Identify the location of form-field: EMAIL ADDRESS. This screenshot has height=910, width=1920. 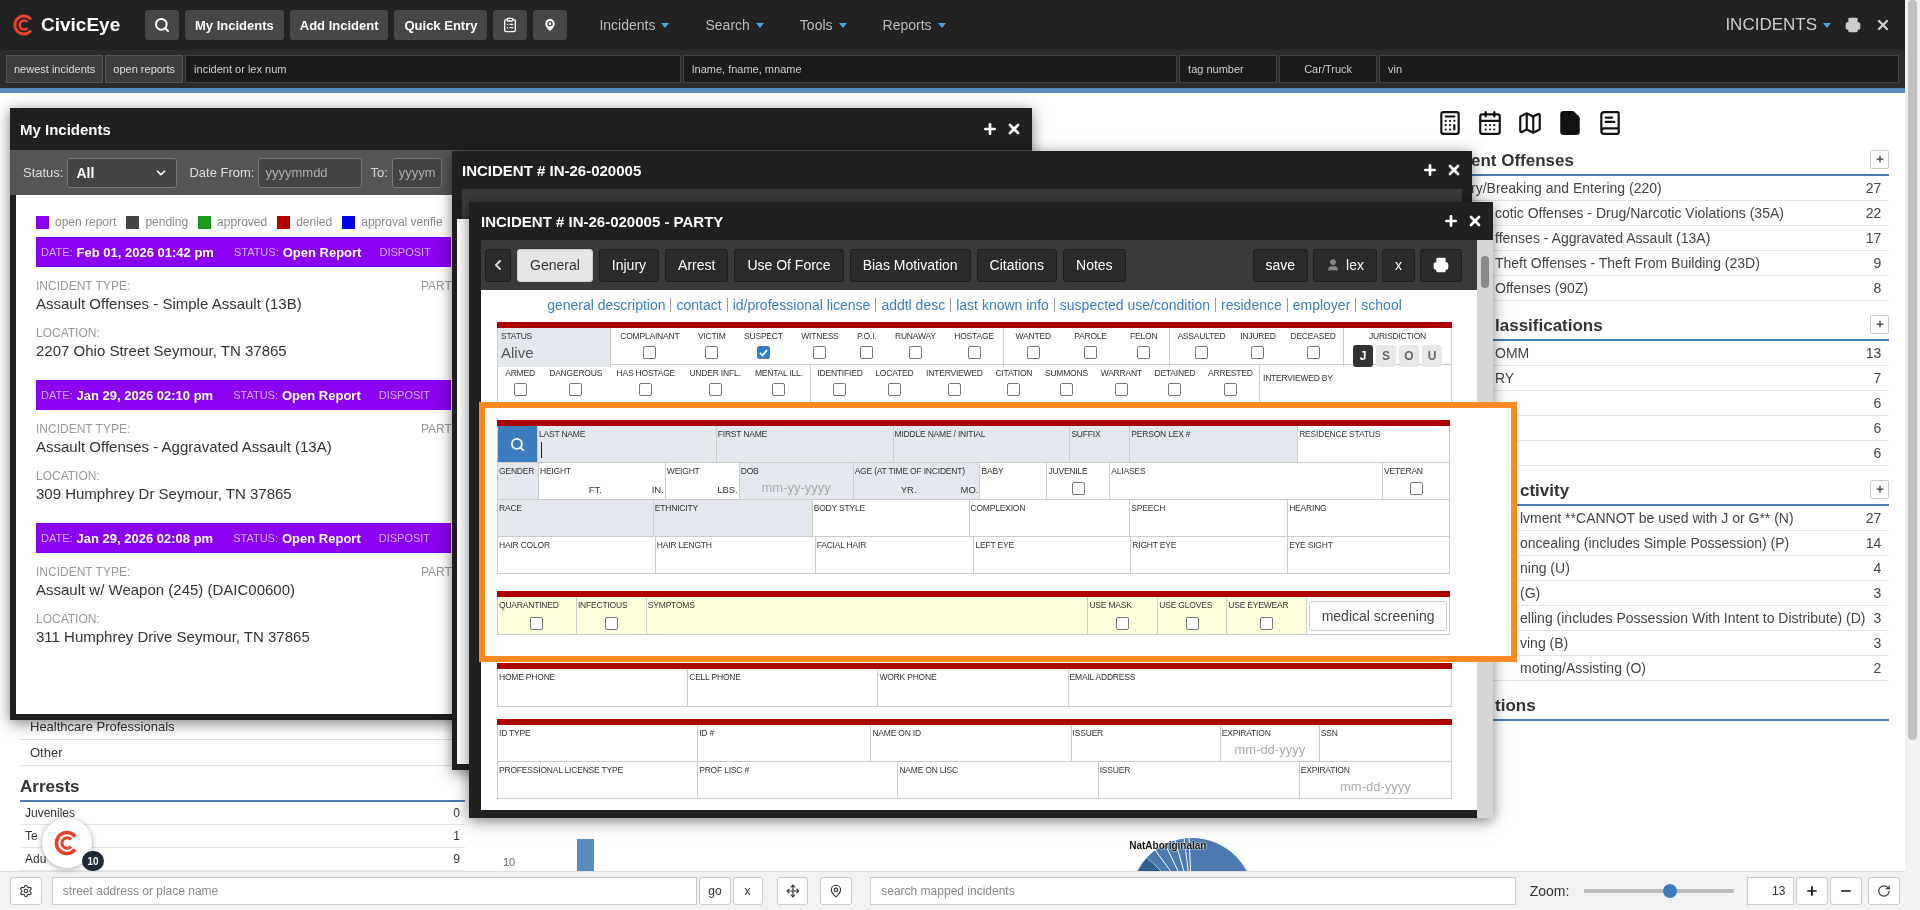
(1260, 688).